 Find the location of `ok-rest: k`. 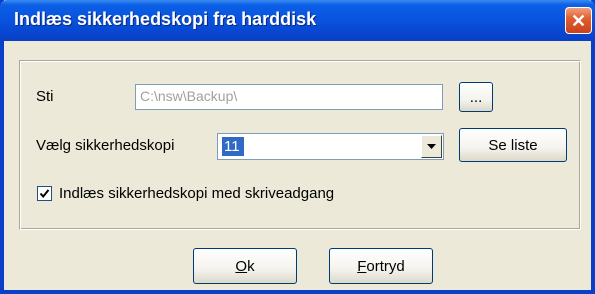

ok-rest: k is located at coordinates (251, 266).